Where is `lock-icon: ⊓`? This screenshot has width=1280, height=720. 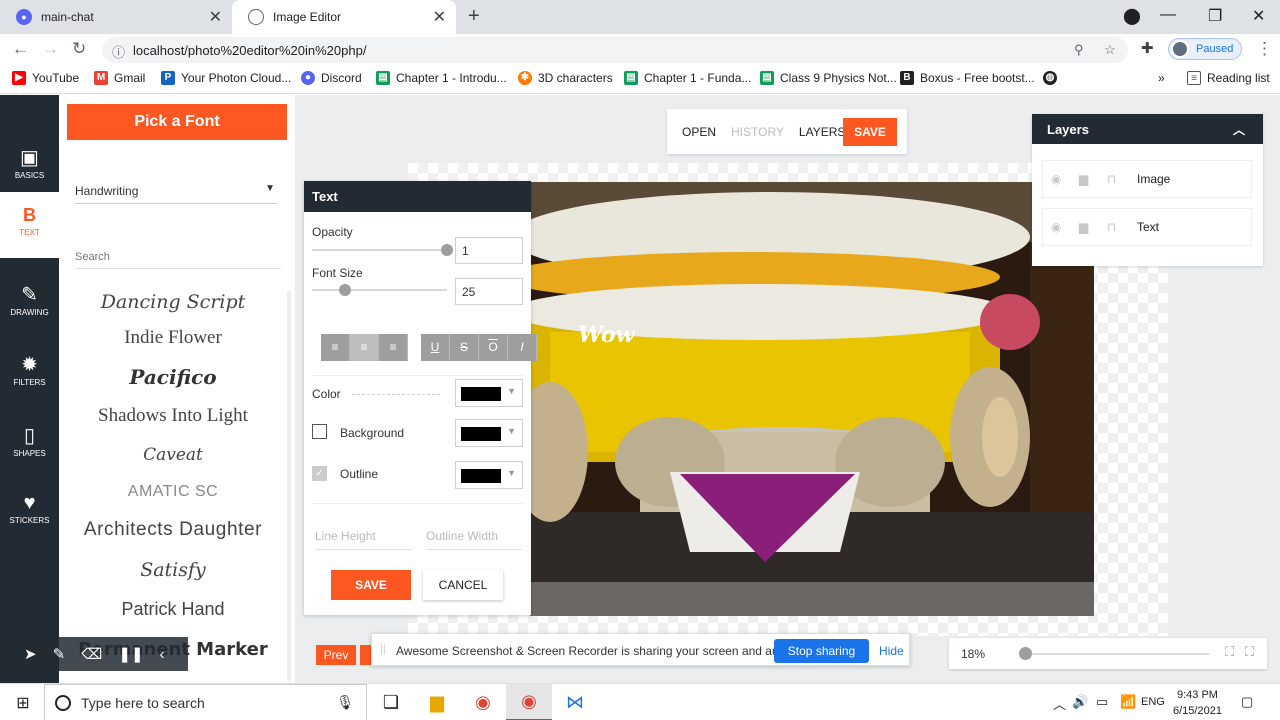
lock-icon: ⊓ is located at coordinates (1117, 179).